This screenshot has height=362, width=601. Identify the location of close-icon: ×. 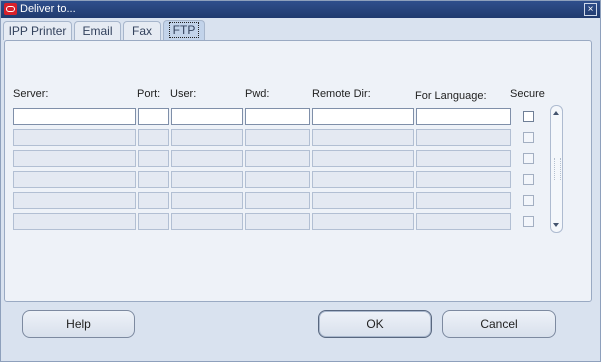
(590, 9).